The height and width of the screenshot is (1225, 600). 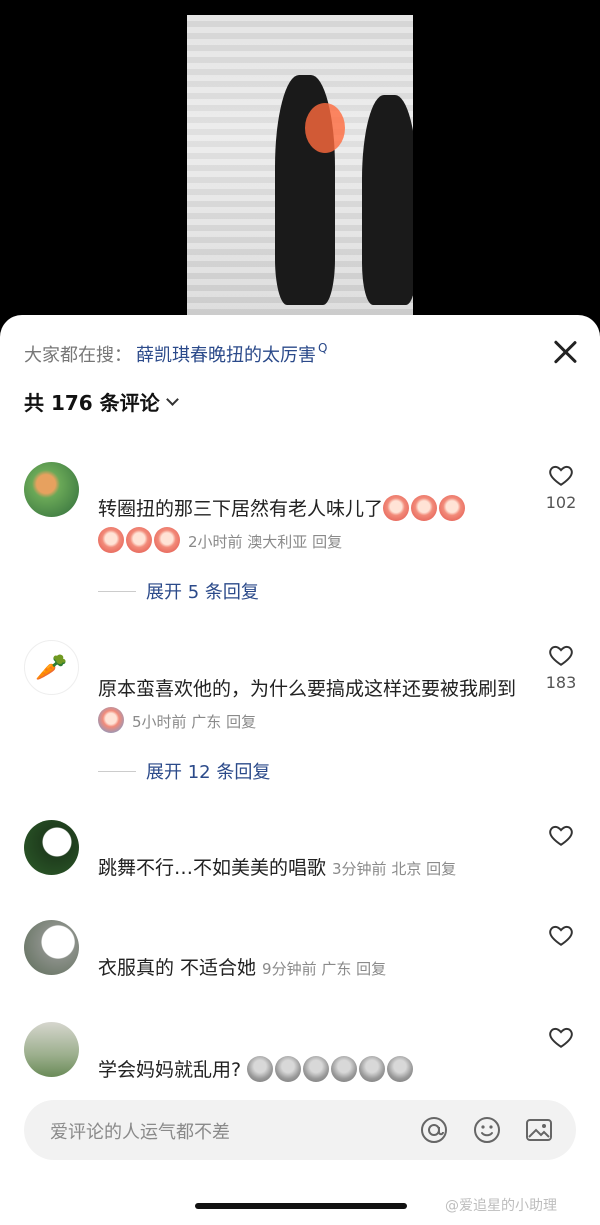 I want to click on comment-body: 学会妈妈就乱用?, so click(x=303, y=1070).